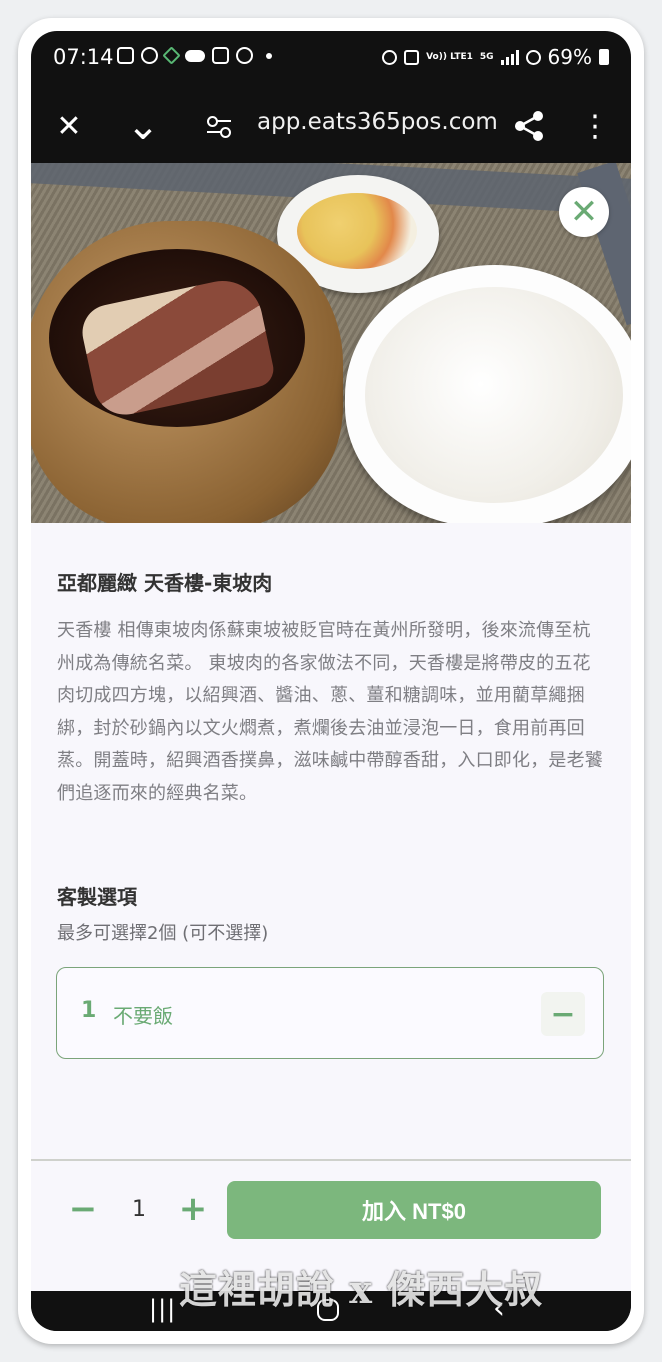 This screenshot has width=662, height=1362. What do you see at coordinates (412, 57) in the screenshot?
I see `mute-icon` at bounding box center [412, 57].